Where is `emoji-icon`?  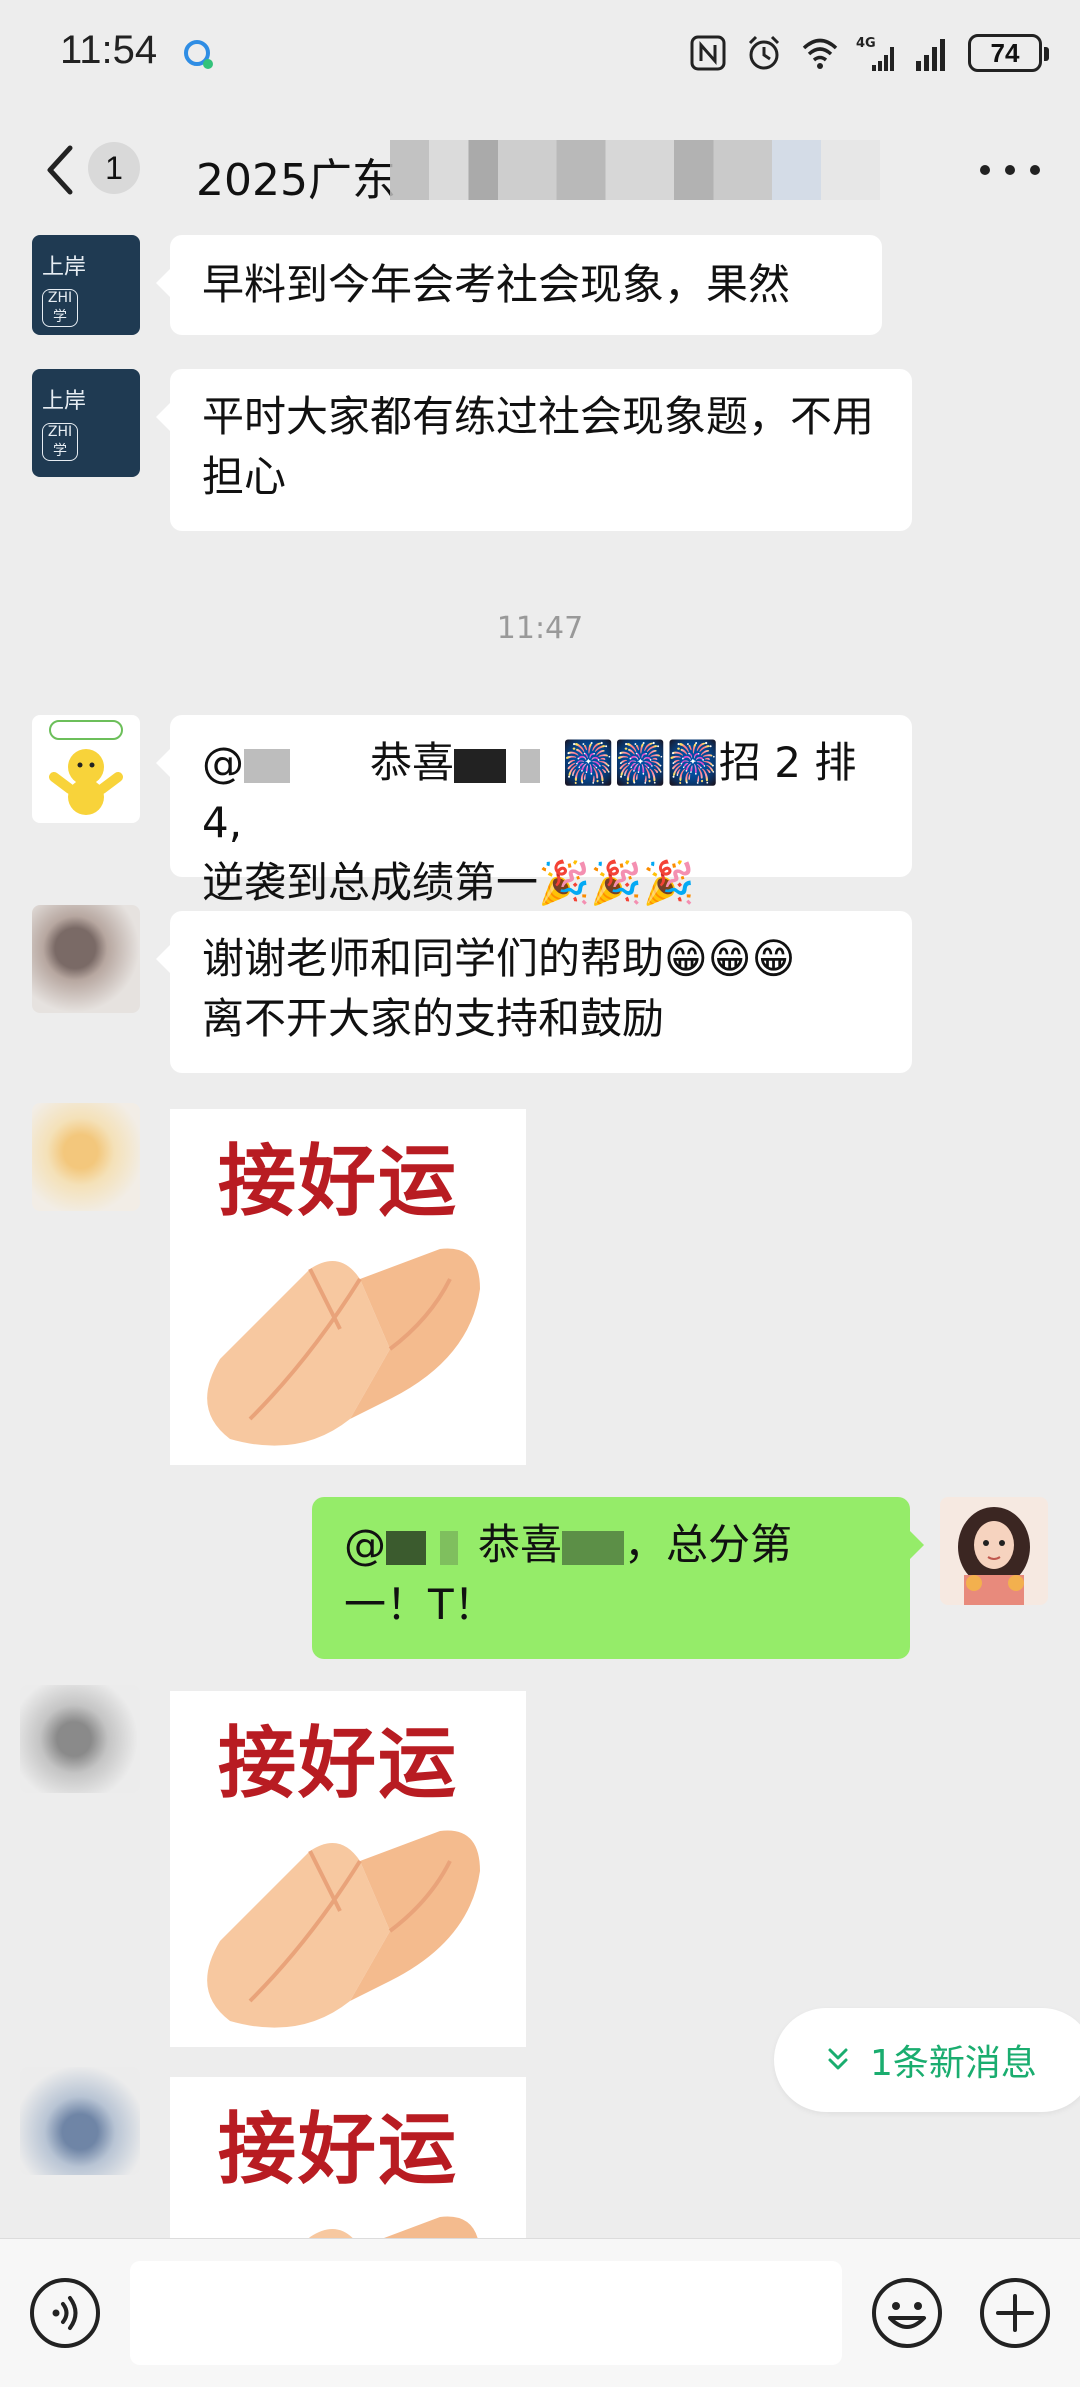 emoji-icon is located at coordinates (907, 2313).